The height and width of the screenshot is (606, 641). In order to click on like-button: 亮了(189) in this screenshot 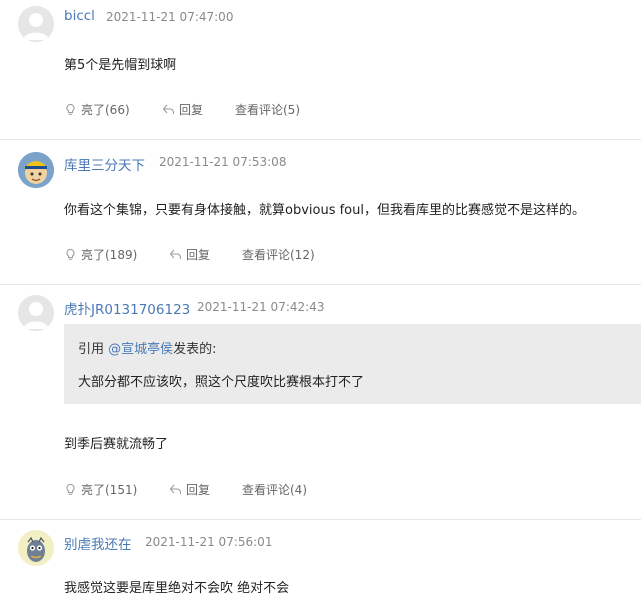, I will do `click(100, 254)`.